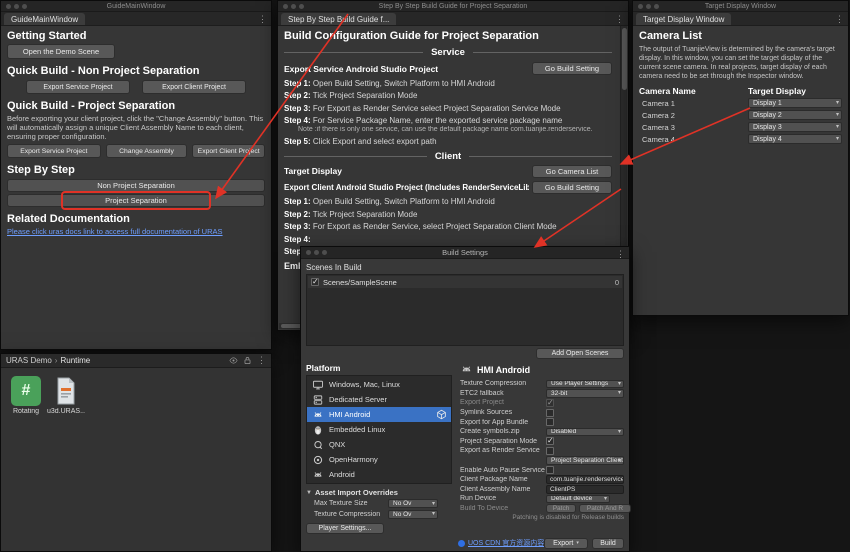 The height and width of the screenshot is (552, 850). What do you see at coordinates (550, 450) in the screenshot?
I see `export-as-render-service-checkbox` at bounding box center [550, 450].